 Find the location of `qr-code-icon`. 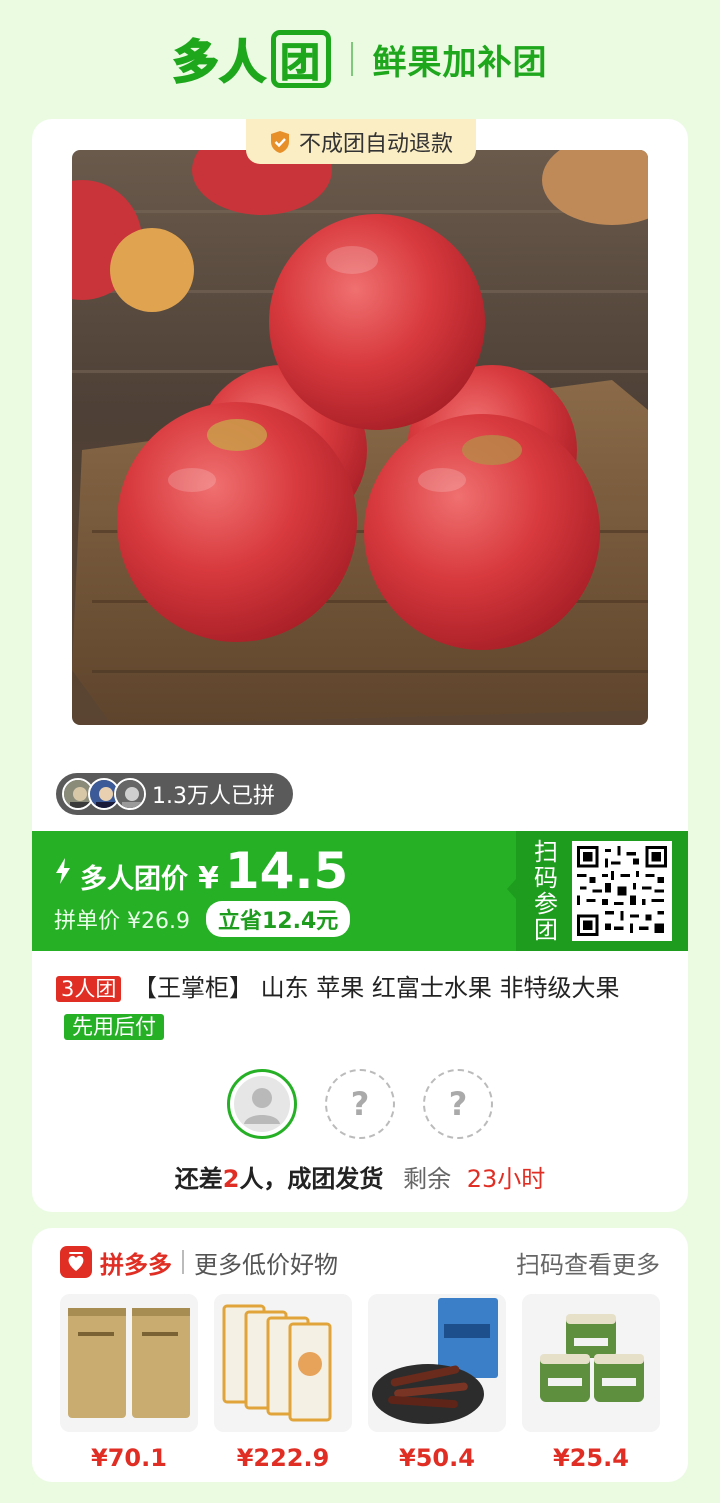

qr-code-icon is located at coordinates (622, 891).